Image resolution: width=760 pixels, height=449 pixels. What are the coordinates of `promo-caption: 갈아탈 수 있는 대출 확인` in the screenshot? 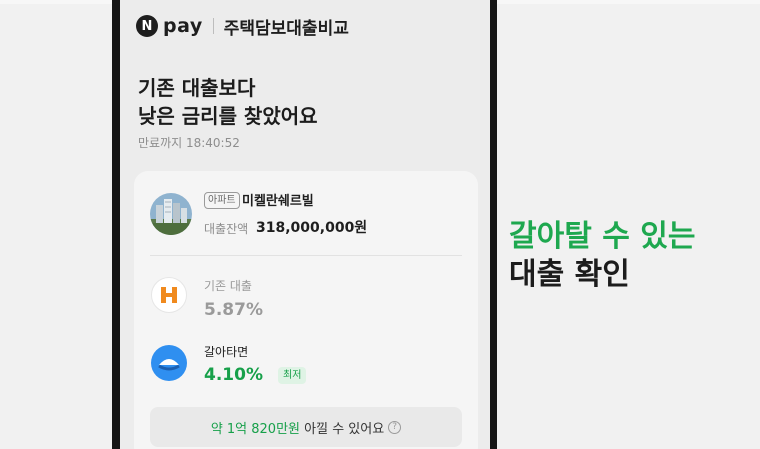 It's located at (602, 256).